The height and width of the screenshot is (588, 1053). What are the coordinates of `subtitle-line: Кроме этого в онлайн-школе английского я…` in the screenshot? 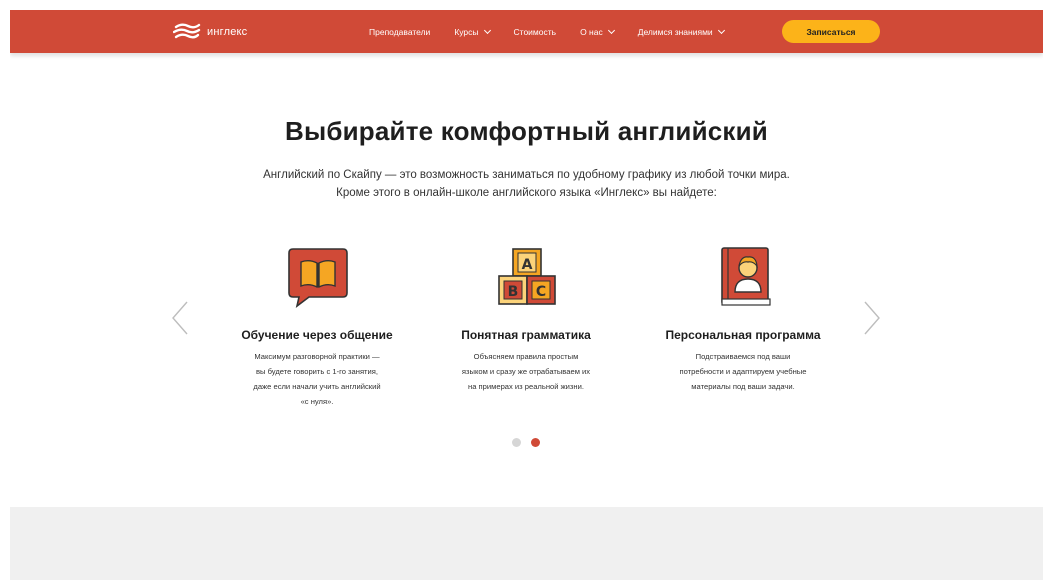 It's located at (526, 193).